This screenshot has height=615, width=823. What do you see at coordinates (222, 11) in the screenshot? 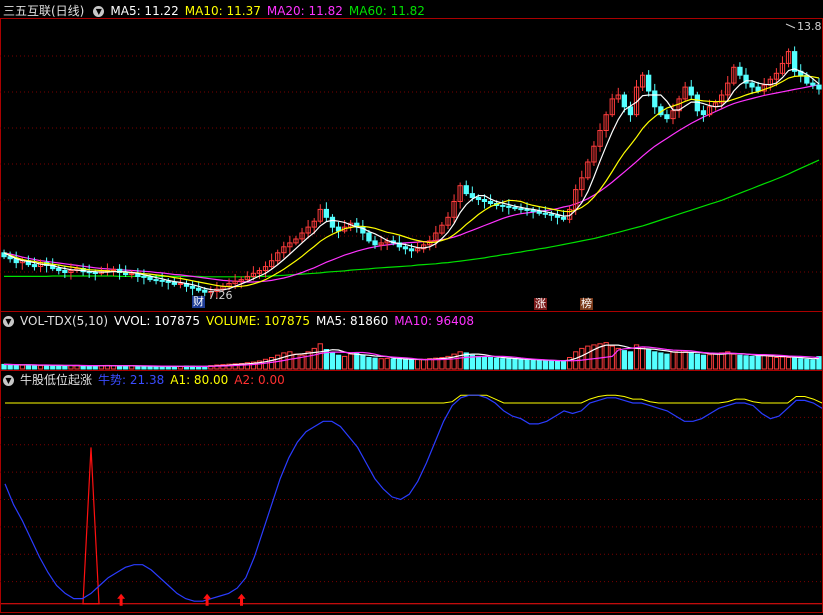
I see `ma10-readout: MA10: 11.37` at bounding box center [222, 11].